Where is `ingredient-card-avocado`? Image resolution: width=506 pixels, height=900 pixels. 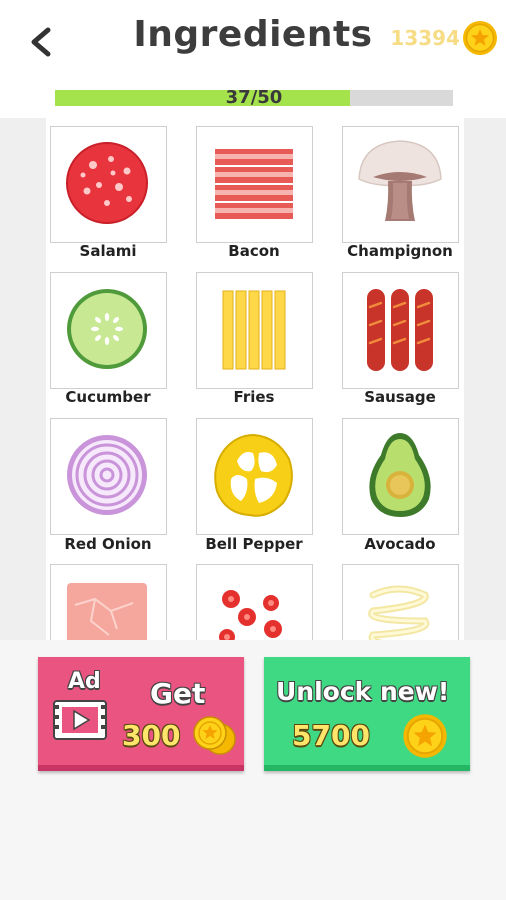 ingredient-card-avocado is located at coordinates (400, 476).